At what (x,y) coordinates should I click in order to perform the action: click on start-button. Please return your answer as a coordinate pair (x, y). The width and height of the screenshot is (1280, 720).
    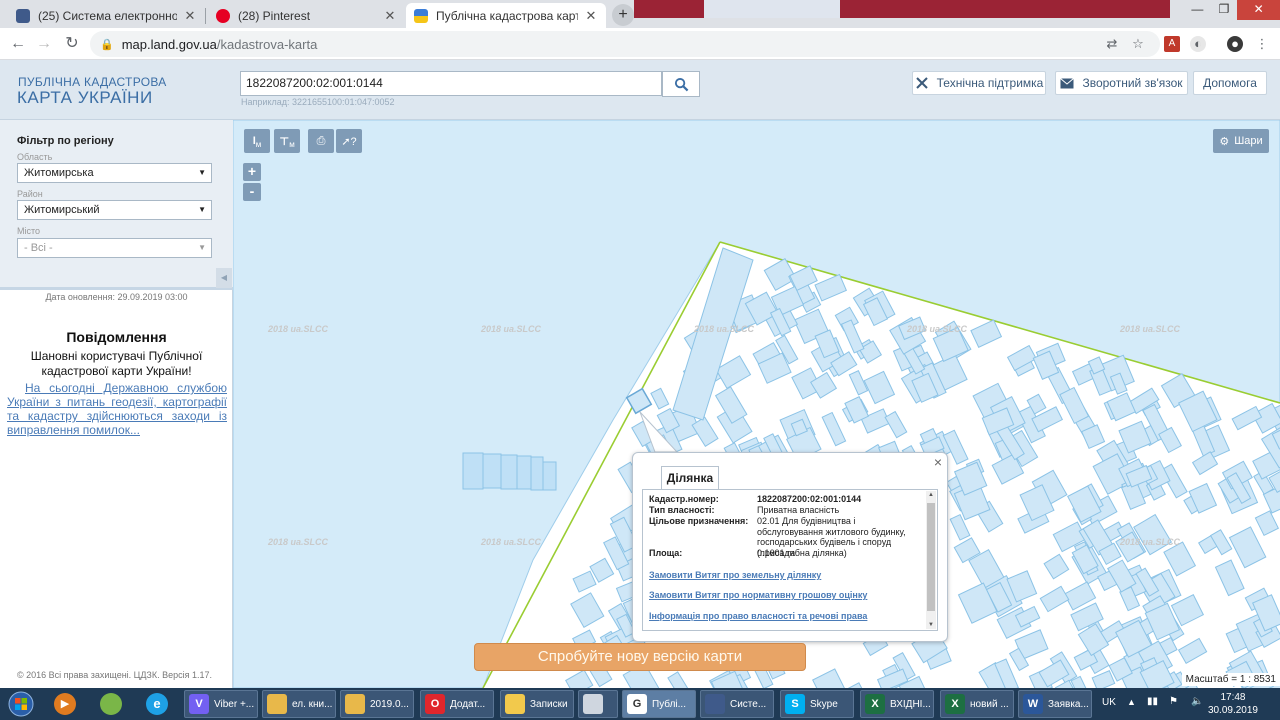
    Looking at the image, I should click on (21, 704).